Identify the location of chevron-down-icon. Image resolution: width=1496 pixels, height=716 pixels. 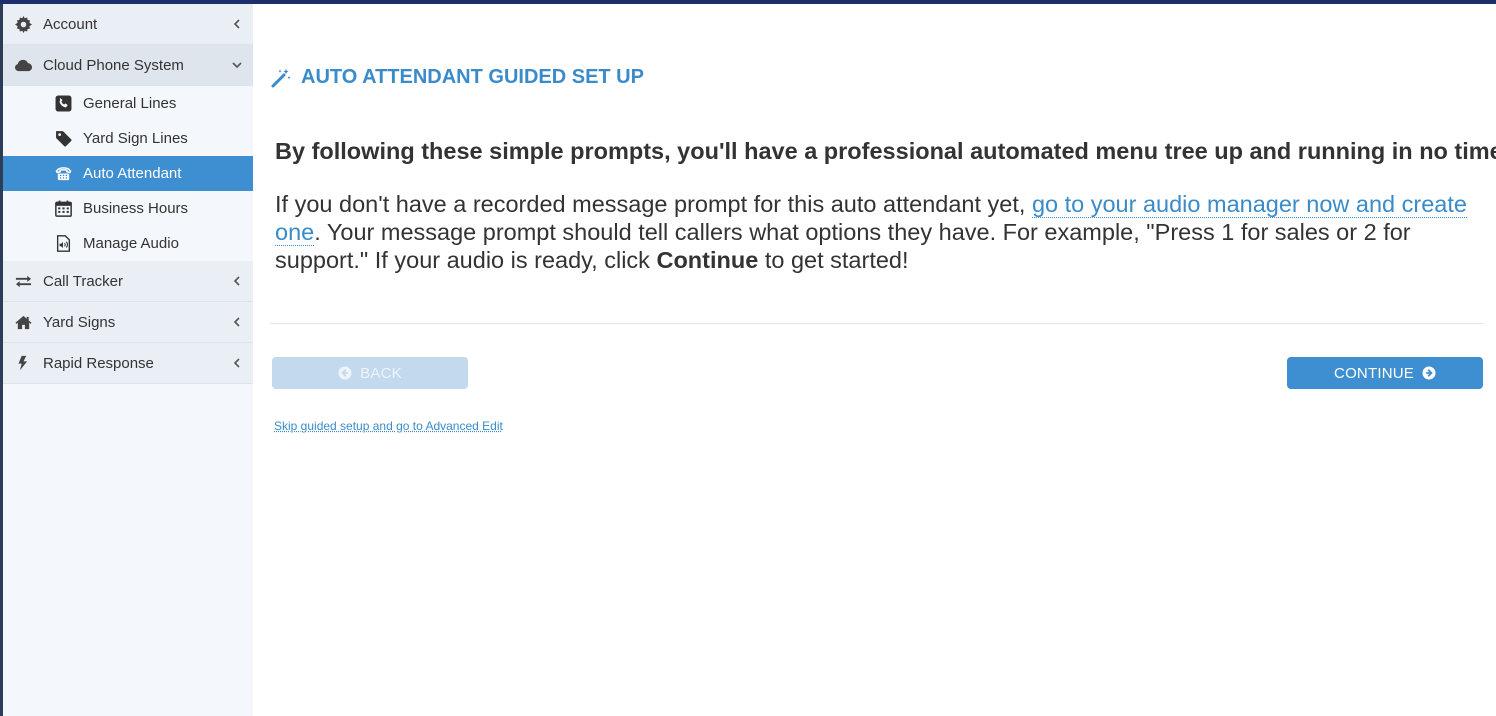
(237, 65).